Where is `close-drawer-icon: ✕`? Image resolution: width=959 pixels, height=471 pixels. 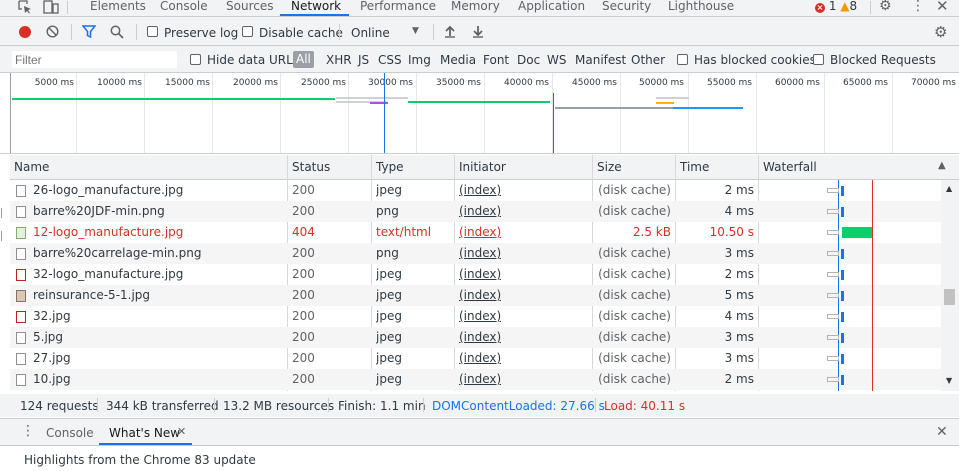 close-drawer-icon: ✕ is located at coordinates (942, 432).